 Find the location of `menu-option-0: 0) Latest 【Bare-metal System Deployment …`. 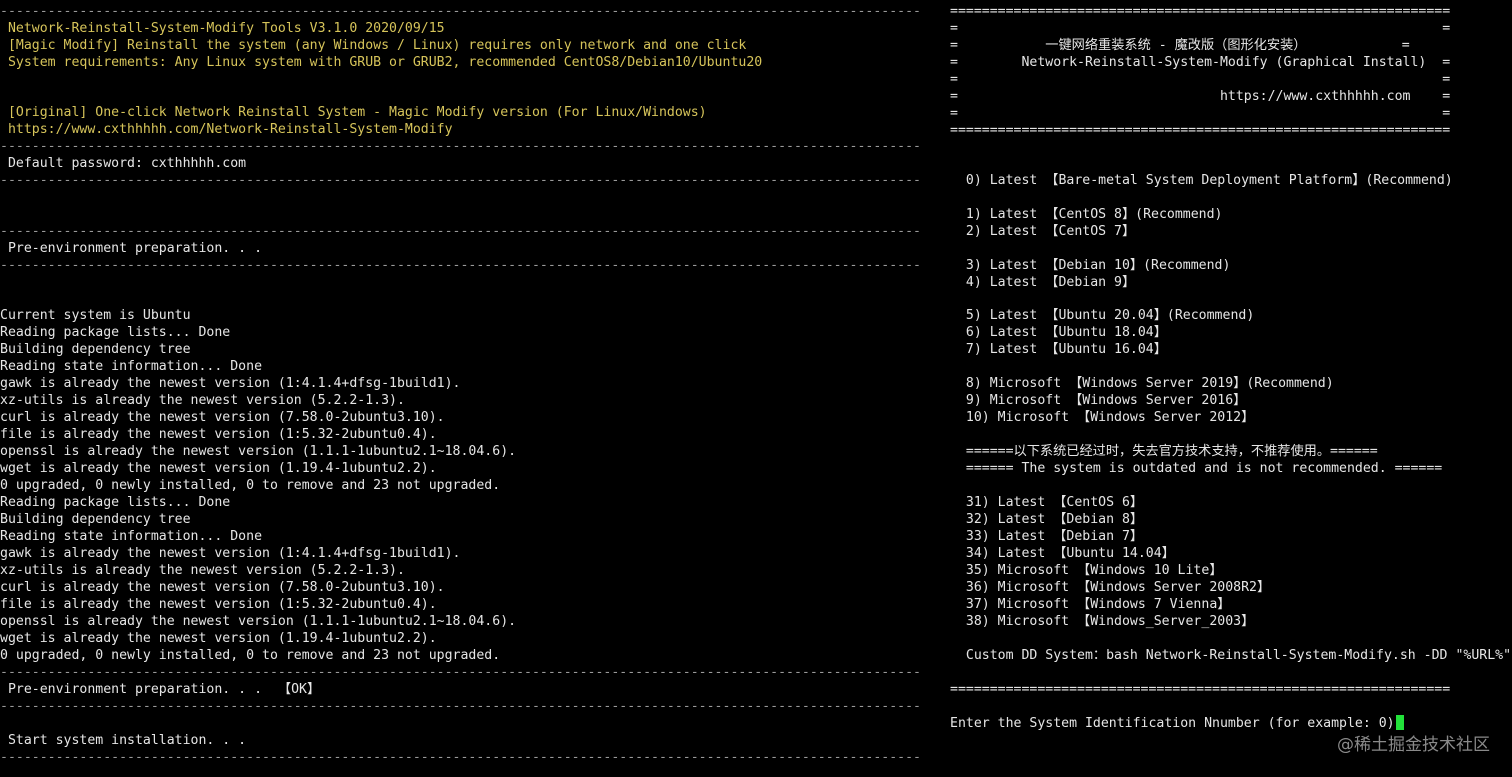

menu-option-0: 0) Latest 【Bare-metal System Deployment … is located at coordinates (1201, 180).